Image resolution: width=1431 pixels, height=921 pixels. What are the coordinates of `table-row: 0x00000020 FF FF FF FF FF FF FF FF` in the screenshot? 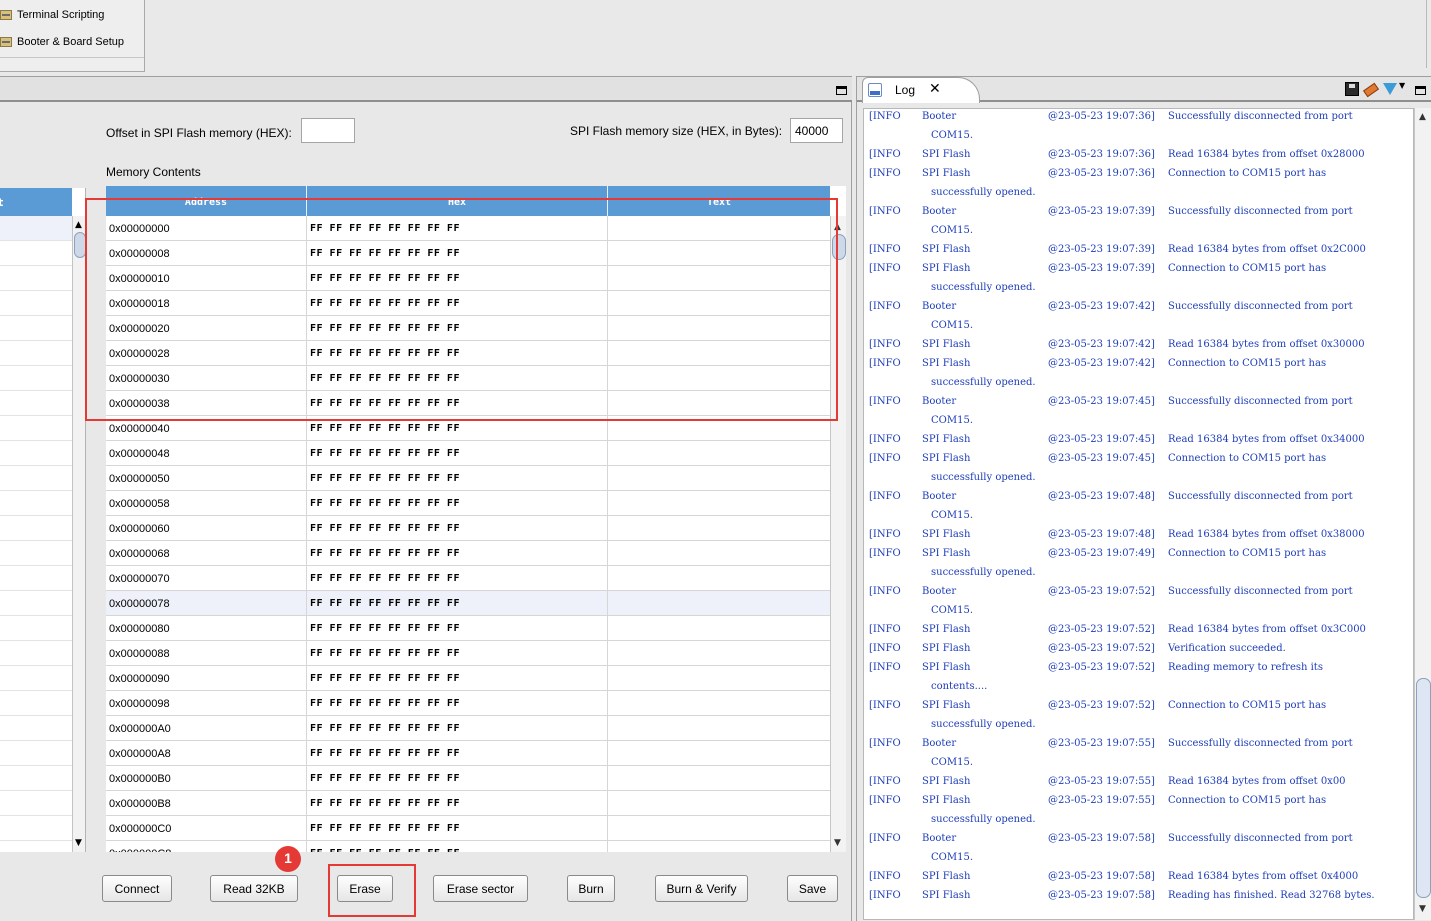 It's located at (468, 328).